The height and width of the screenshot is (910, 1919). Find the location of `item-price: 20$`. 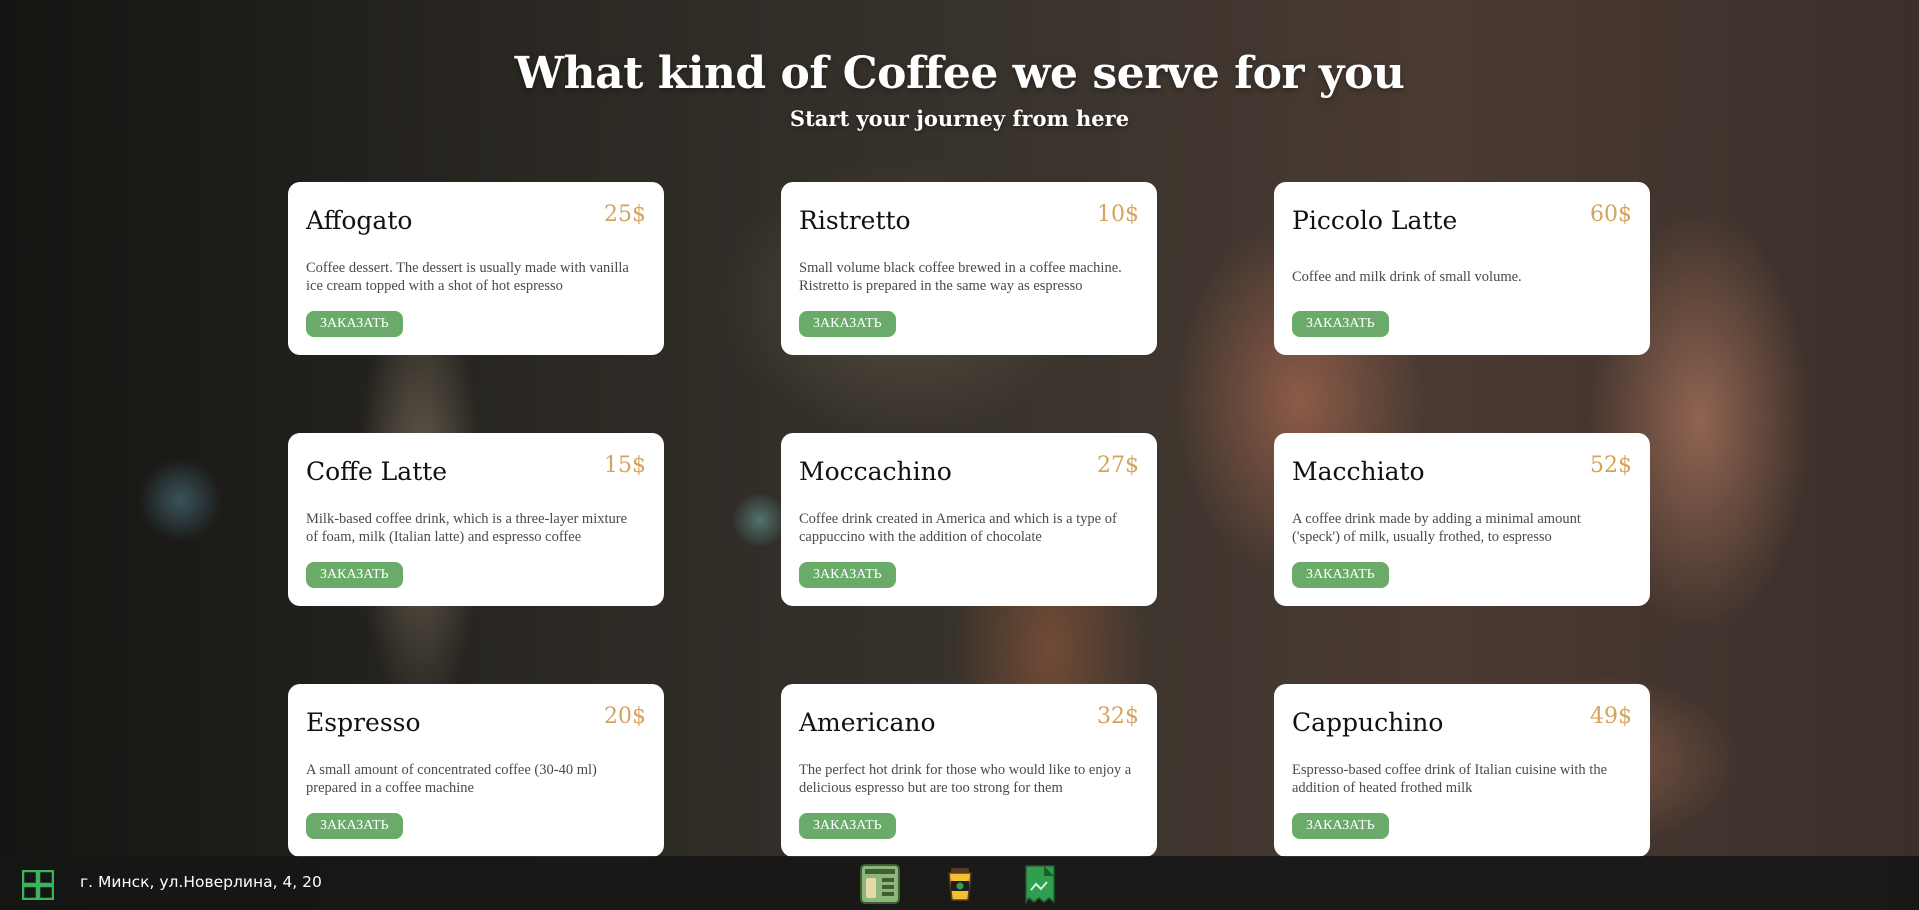

item-price: 20$ is located at coordinates (625, 716).